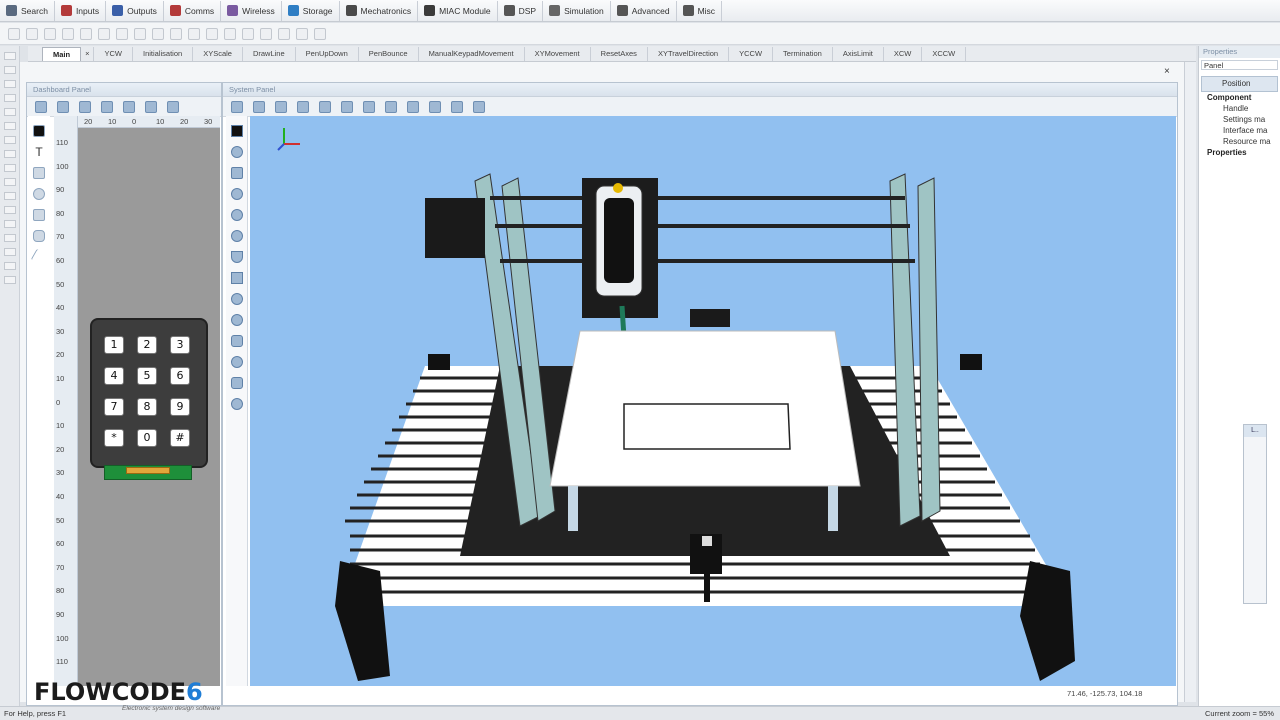 This screenshot has width=1280, height=720. I want to click on text-icon: T, so click(39, 152).